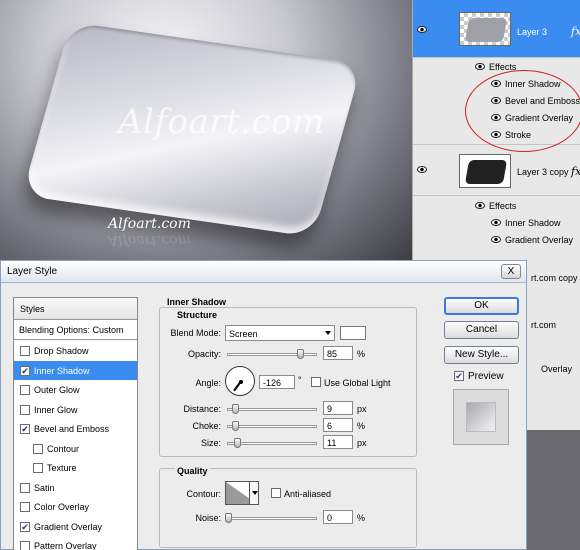 The height and width of the screenshot is (550, 580). Describe the element at coordinates (357, 383) in the screenshot. I see `use-global-light-label: Use Global Light` at that location.